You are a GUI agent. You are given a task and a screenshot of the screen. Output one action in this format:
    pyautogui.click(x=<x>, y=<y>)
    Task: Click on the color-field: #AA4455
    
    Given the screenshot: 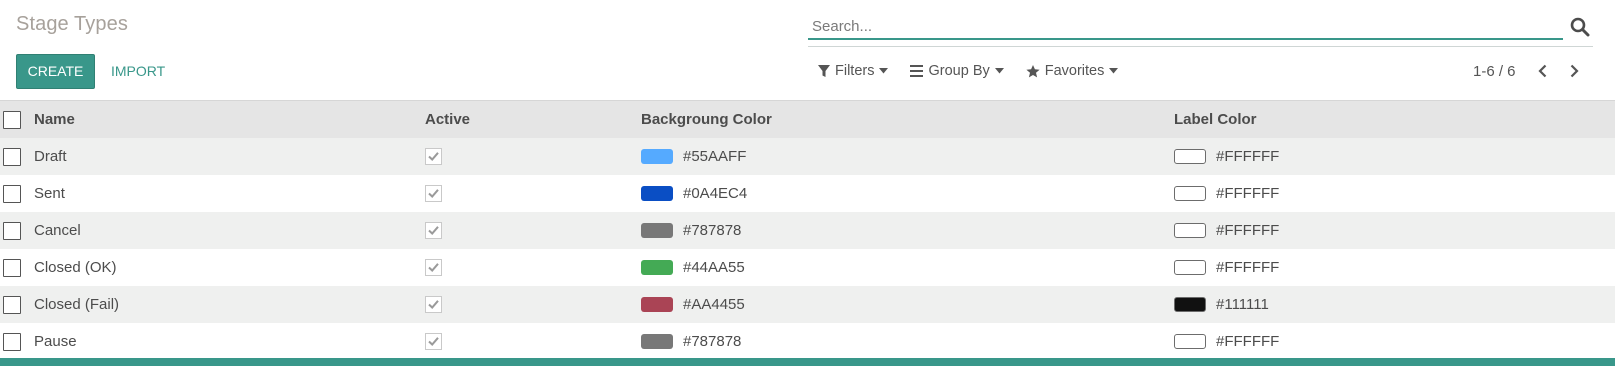 What is the action you would take?
    pyautogui.click(x=907, y=304)
    